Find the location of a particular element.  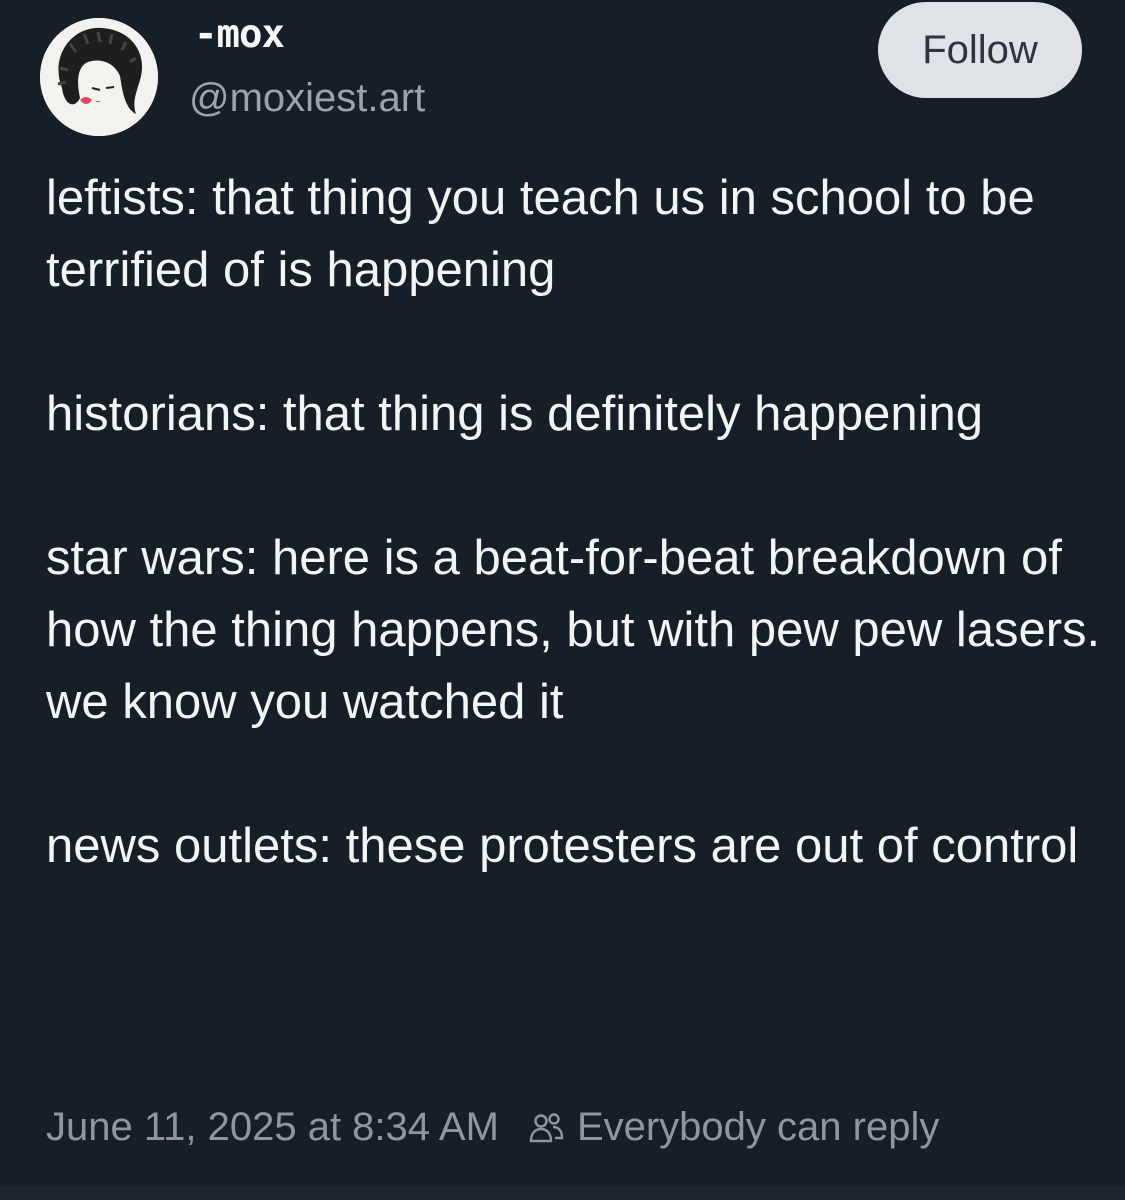

post-timestamp: June 11, 2025 at 8:34 AM is located at coordinates (272, 1127).